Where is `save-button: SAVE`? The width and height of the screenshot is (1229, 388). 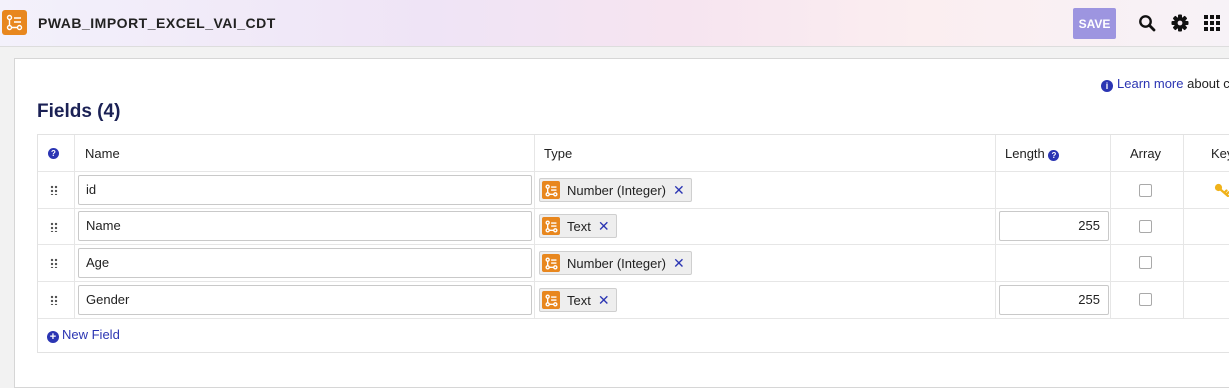
save-button: SAVE is located at coordinates (1094, 23).